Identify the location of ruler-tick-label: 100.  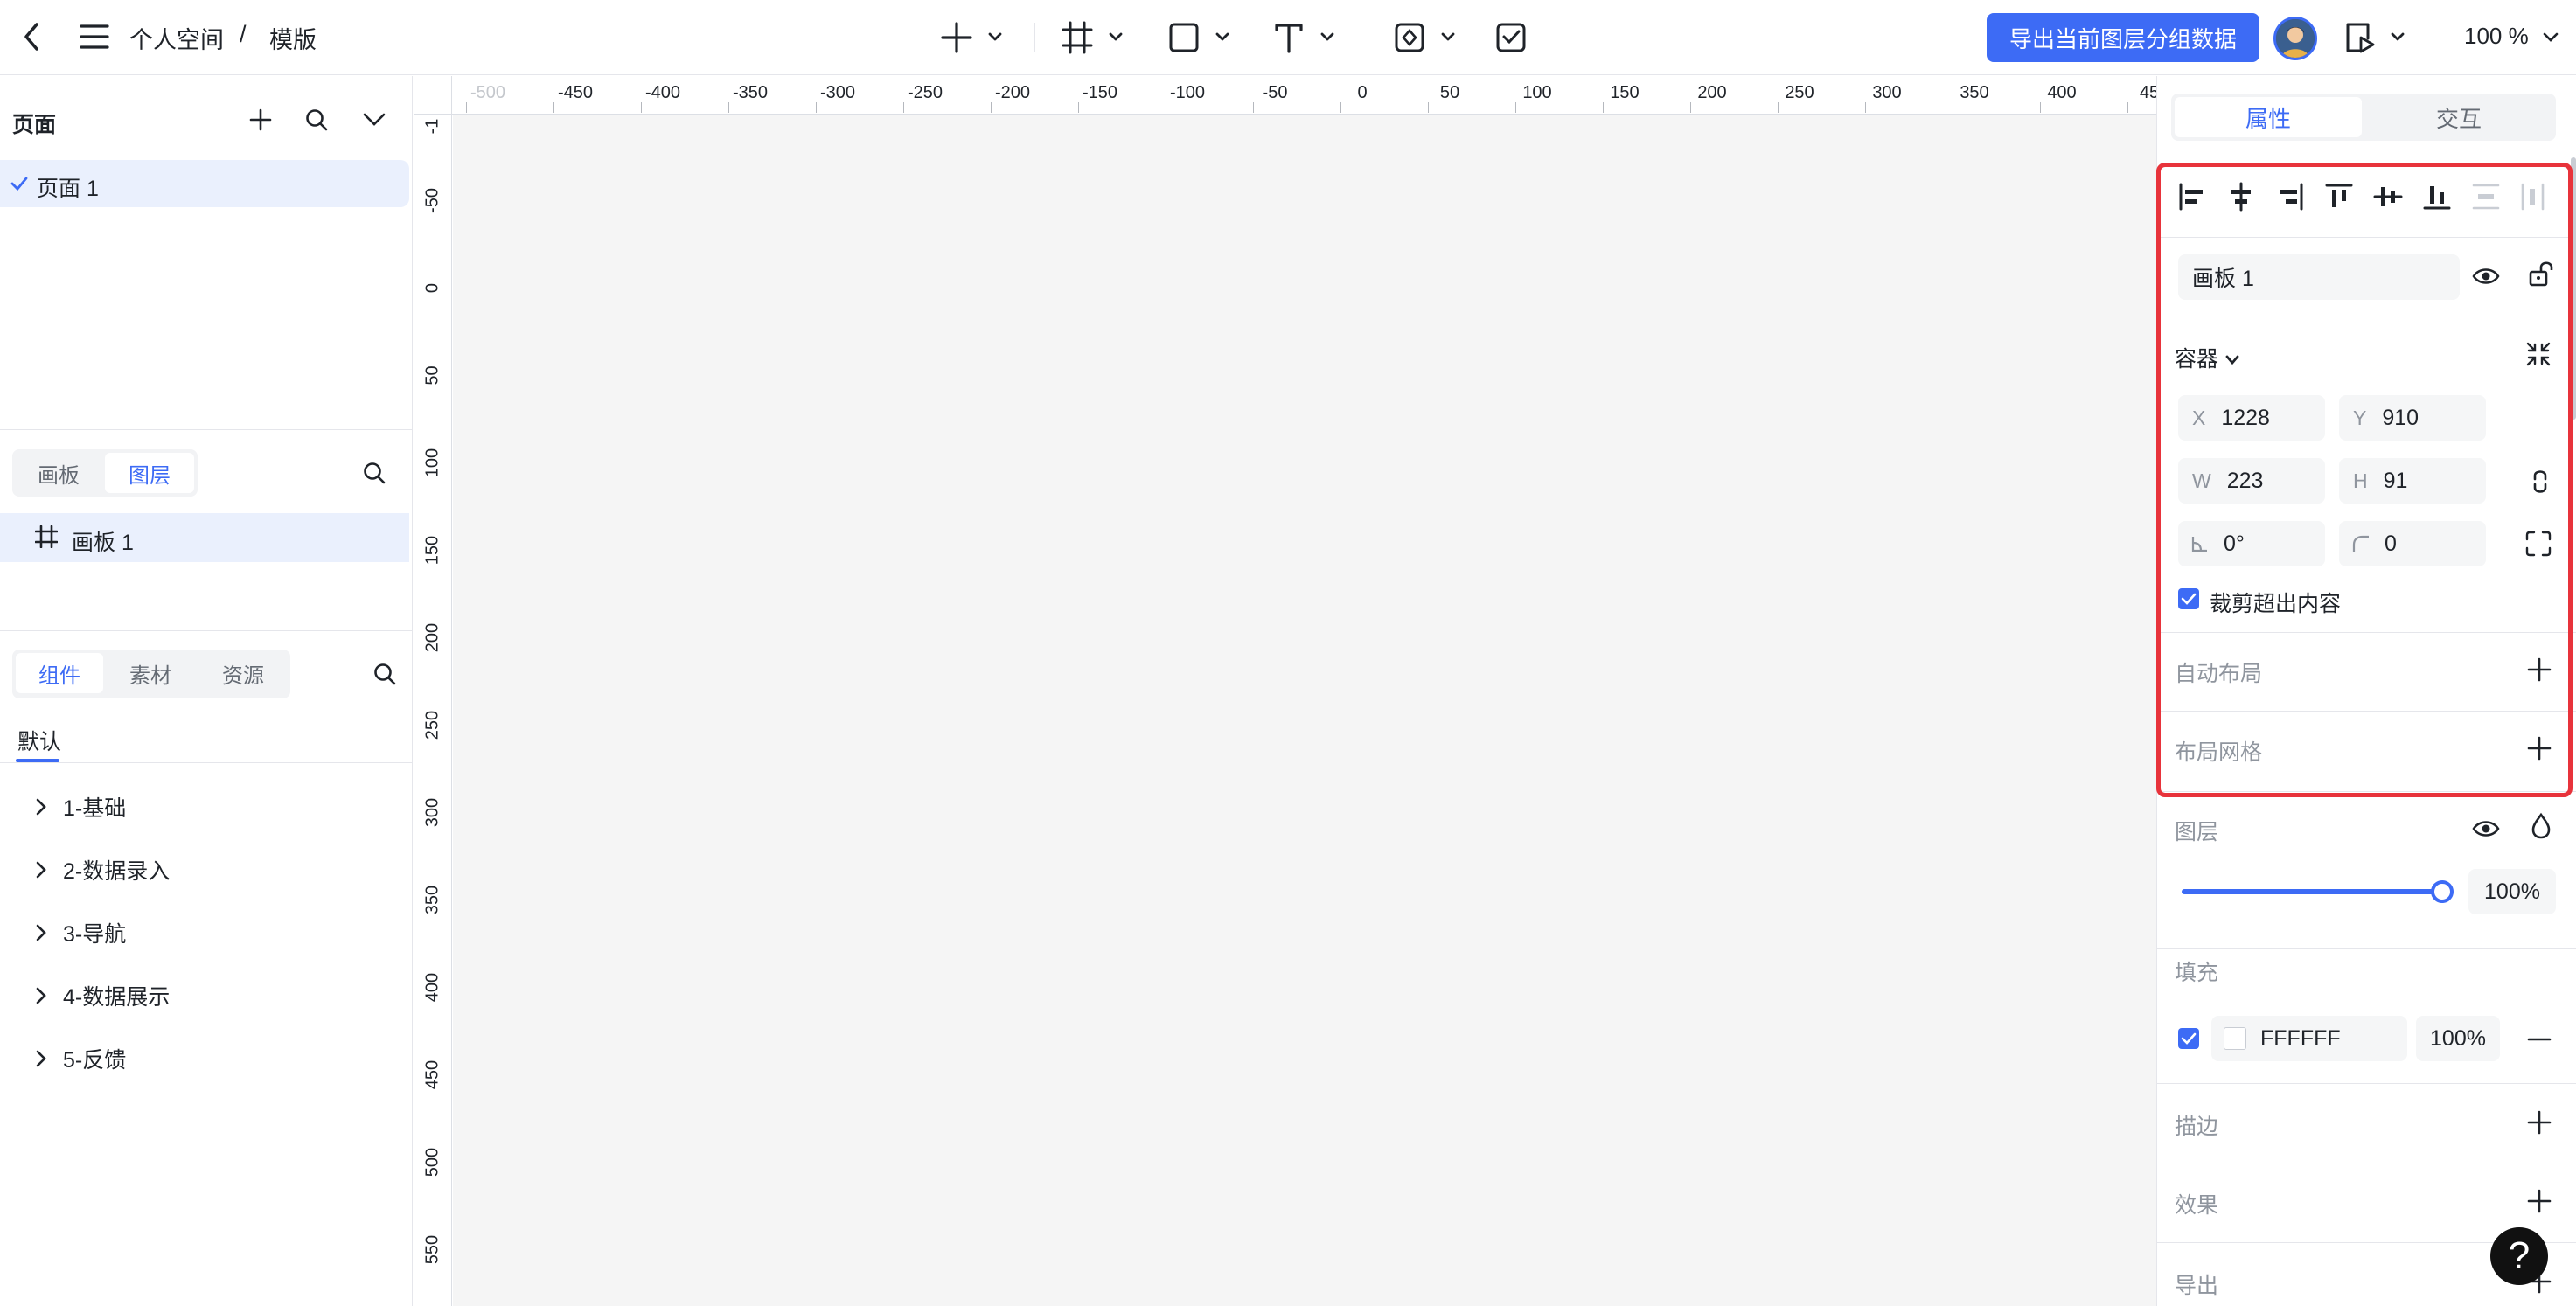
(1537, 92).